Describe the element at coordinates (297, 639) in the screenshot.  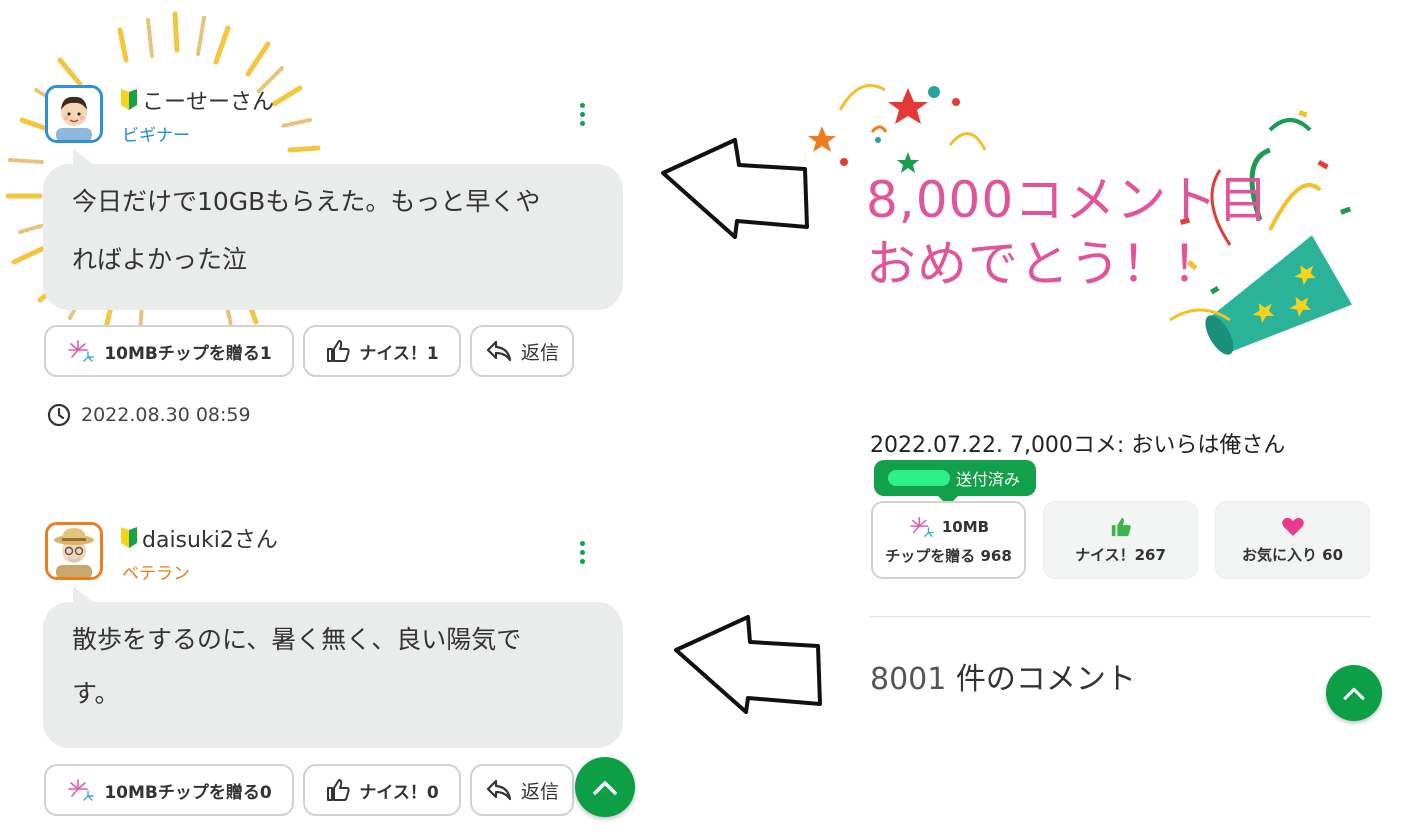
I see `comment-text-line: 散歩をするのに、暑く無く、良い陽気で` at that location.